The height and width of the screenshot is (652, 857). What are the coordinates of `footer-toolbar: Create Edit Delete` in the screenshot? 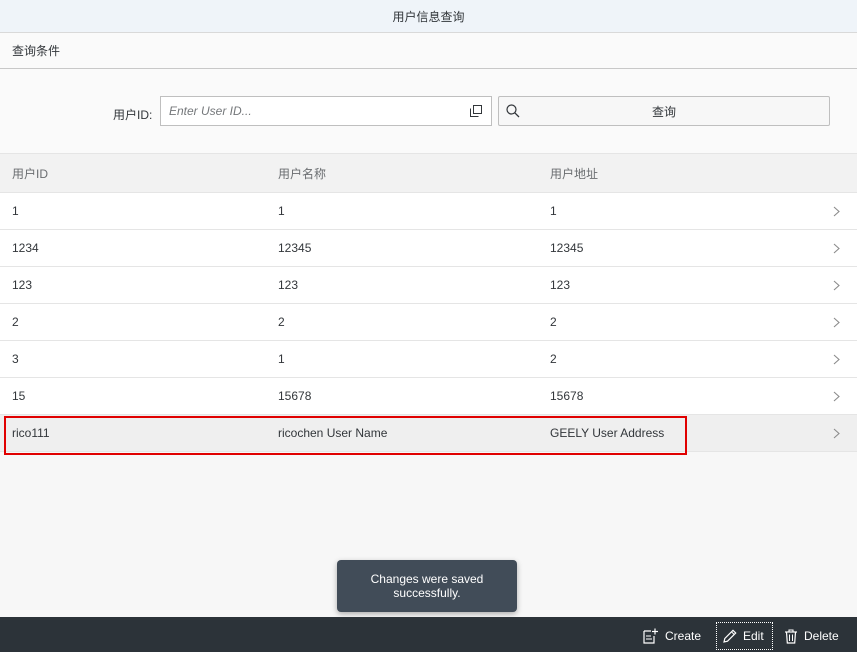 It's located at (428, 634).